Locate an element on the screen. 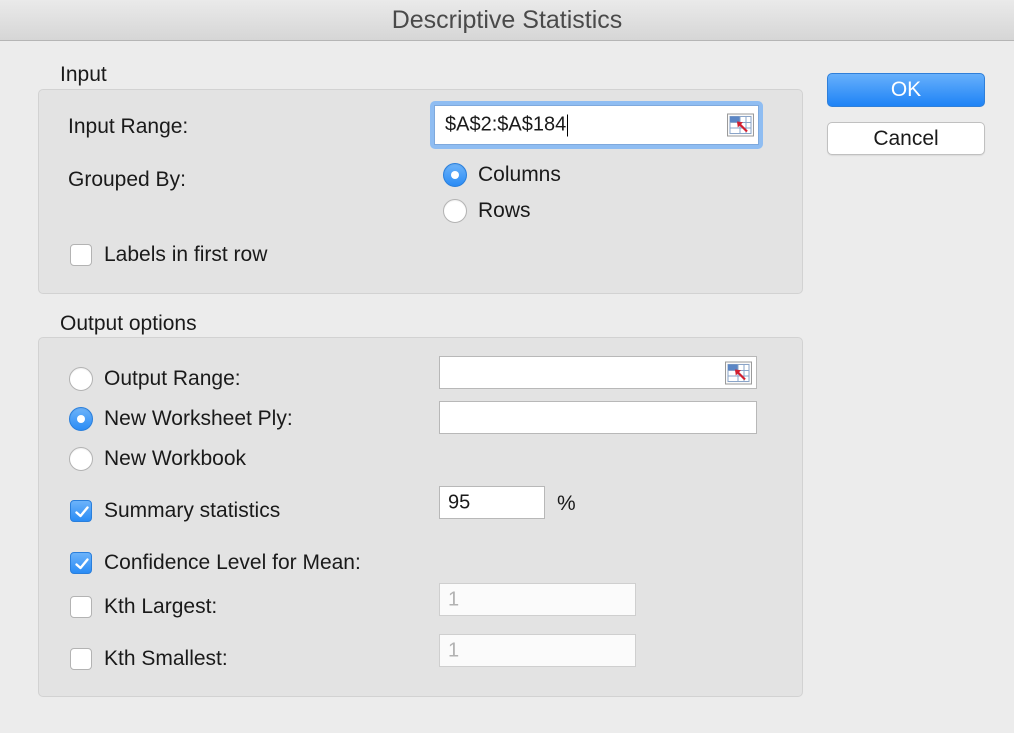 This screenshot has width=1014, height=733. confidence-level-checkbox is located at coordinates (81, 563).